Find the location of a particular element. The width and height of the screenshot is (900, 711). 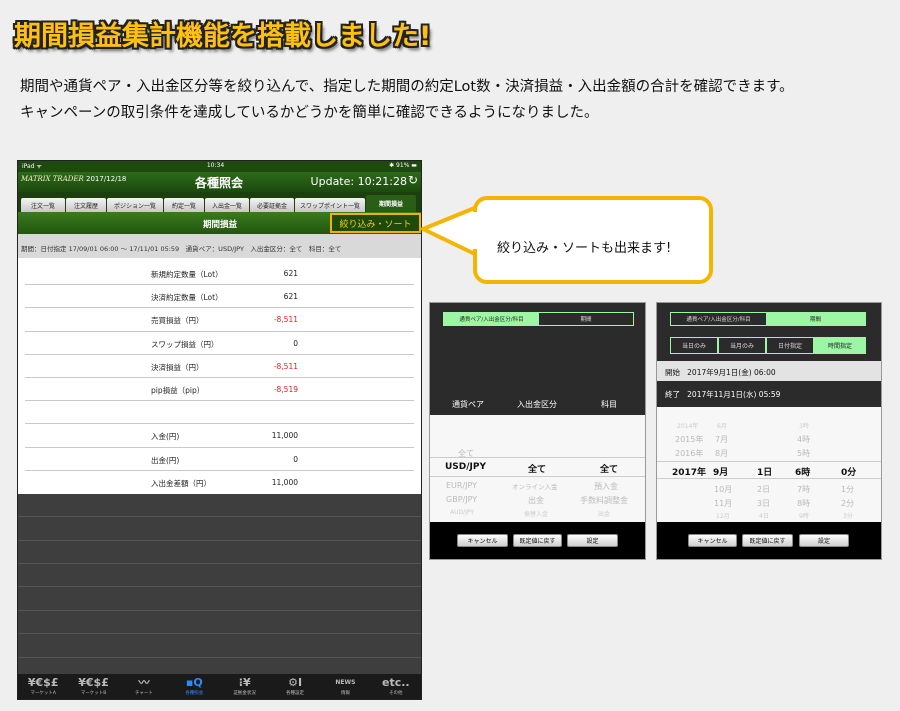

page-title: 各種照会 is located at coordinates (219, 183).